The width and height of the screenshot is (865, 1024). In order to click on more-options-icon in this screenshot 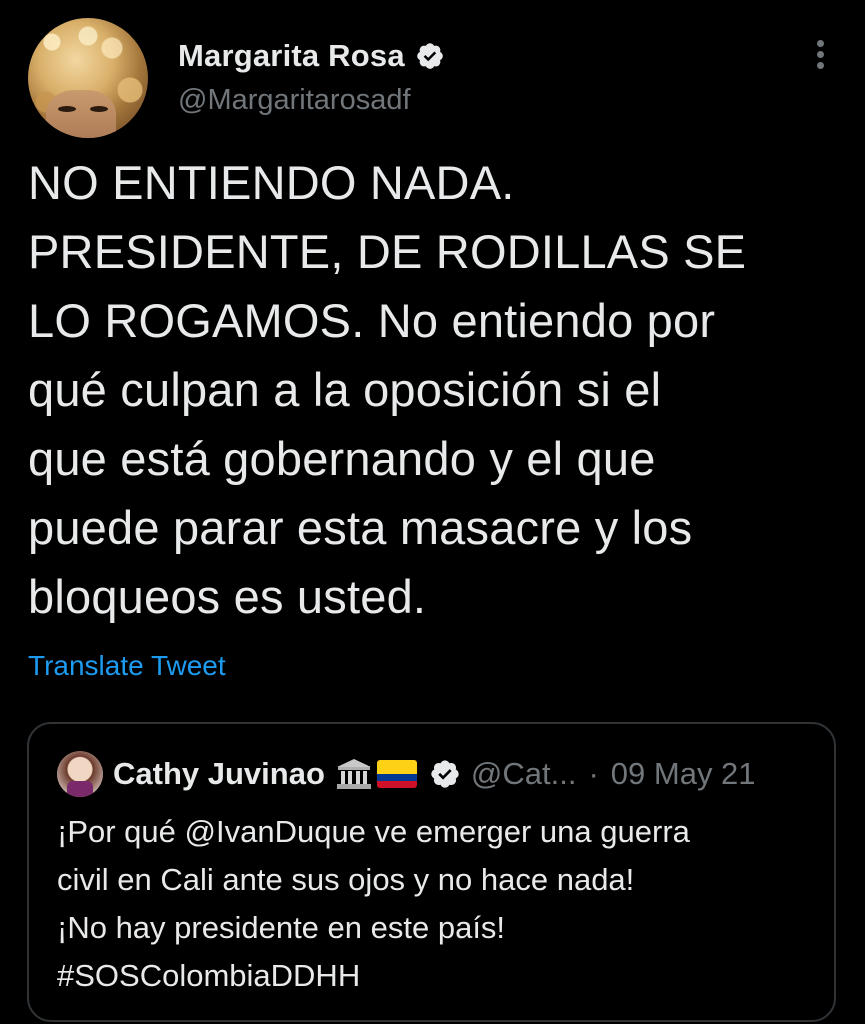, I will do `click(820, 56)`.